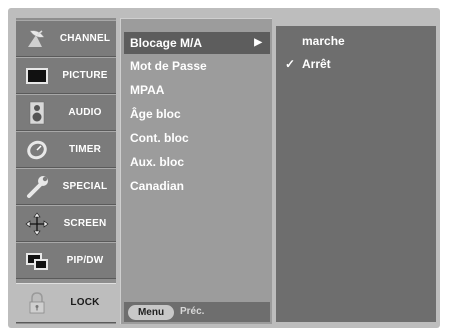 The image size is (451, 333). I want to click on submenu-item-label: MPAA, so click(147, 90).